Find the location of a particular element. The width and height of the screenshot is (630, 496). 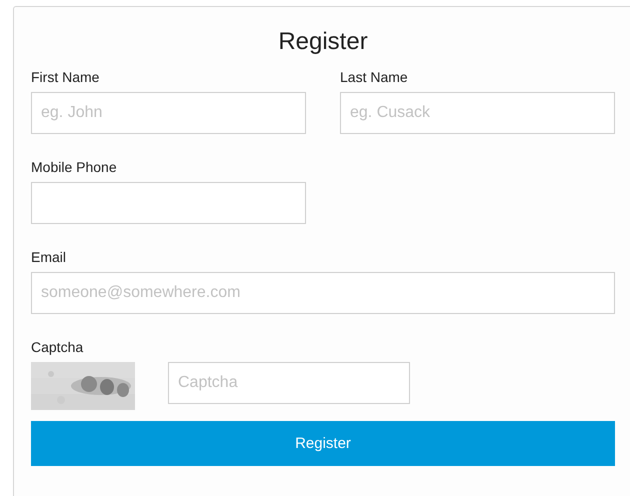

register-button: Register is located at coordinates (323, 443).